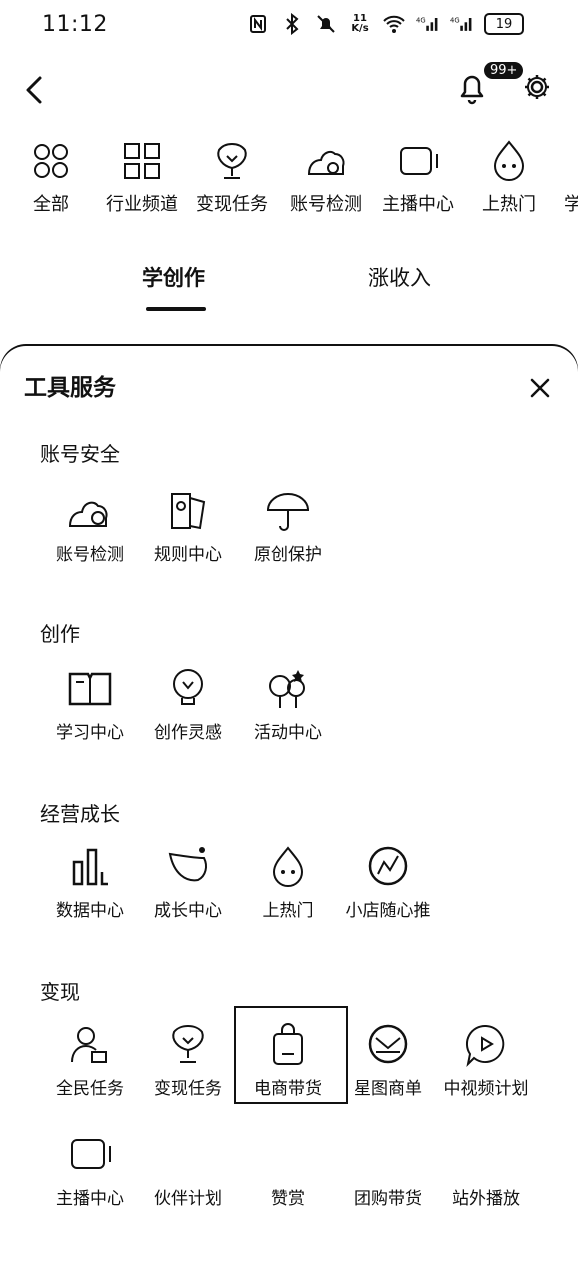 This screenshot has width=578, height=1280. Describe the element at coordinates (509, 161) in the screenshot. I see `trending-icon` at that location.